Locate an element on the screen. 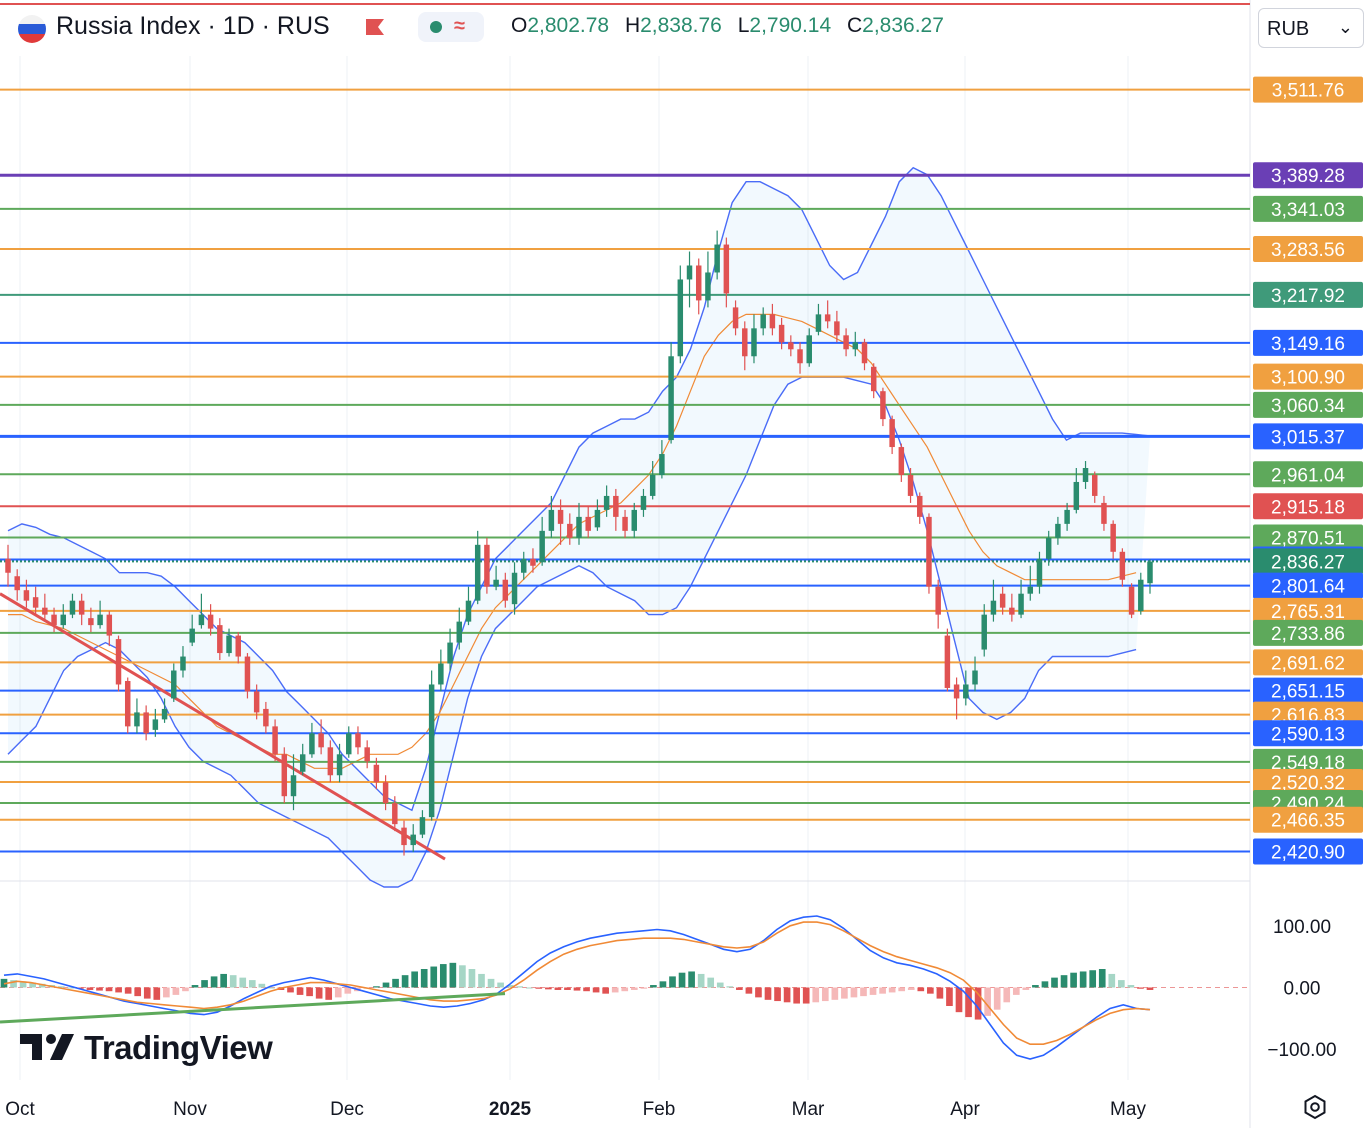  ohlc-close-key: C is located at coordinates (854, 25).